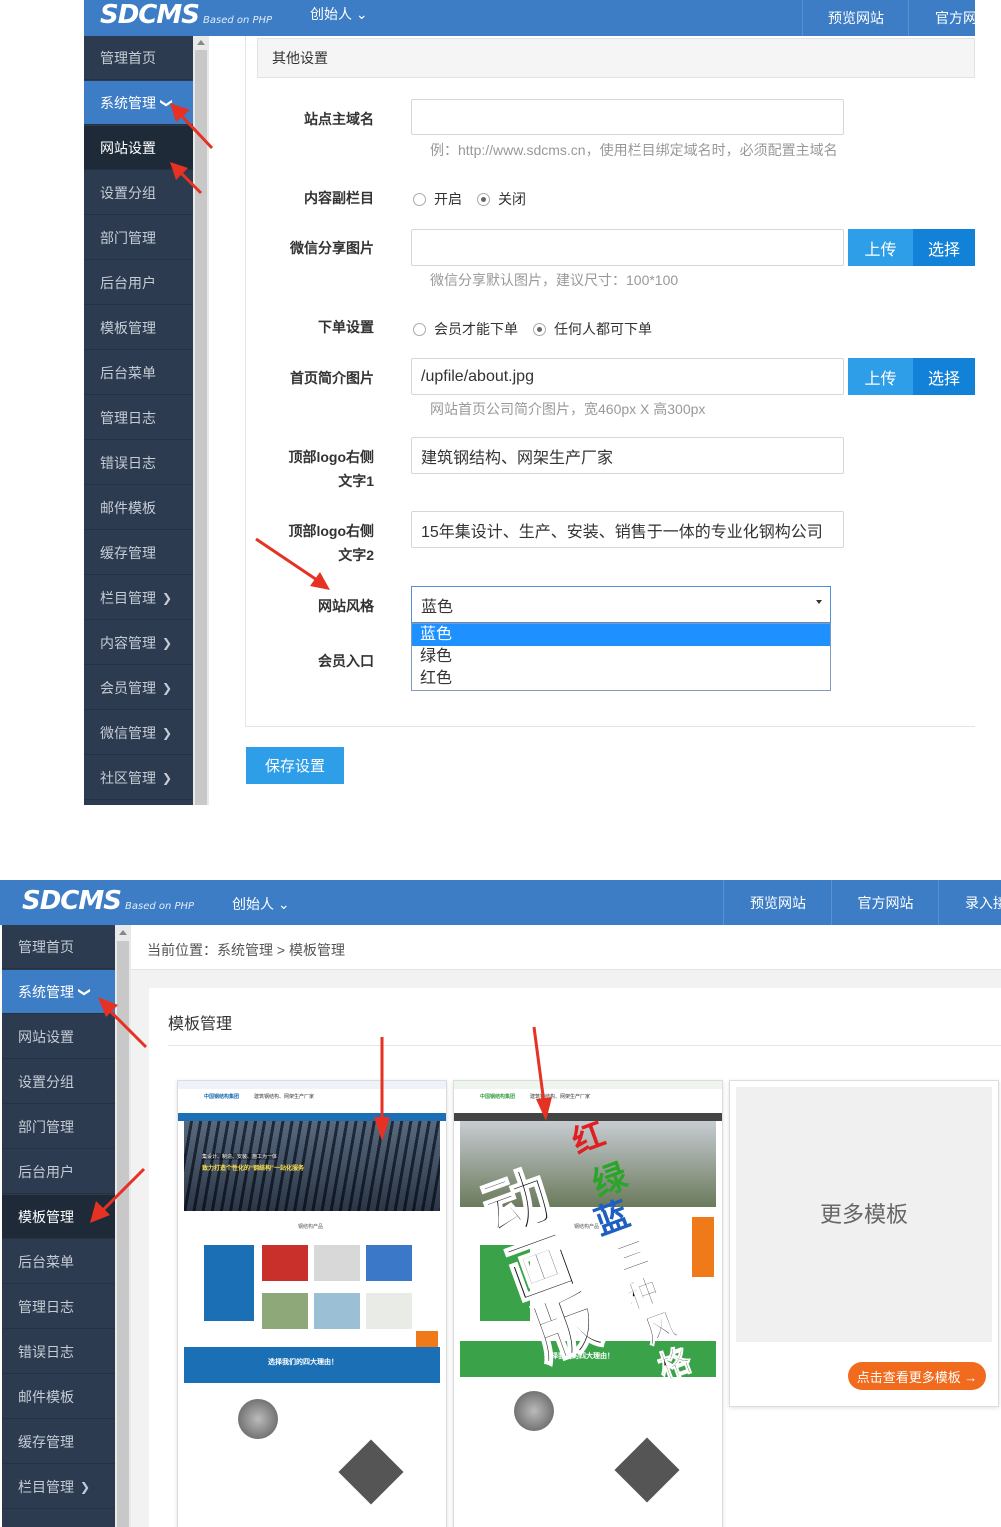 This screenshot has width=1001, height=1527. I want to click on more-templates-card: 更多模板 点击查看更多模板 →, so click(864, 1243).